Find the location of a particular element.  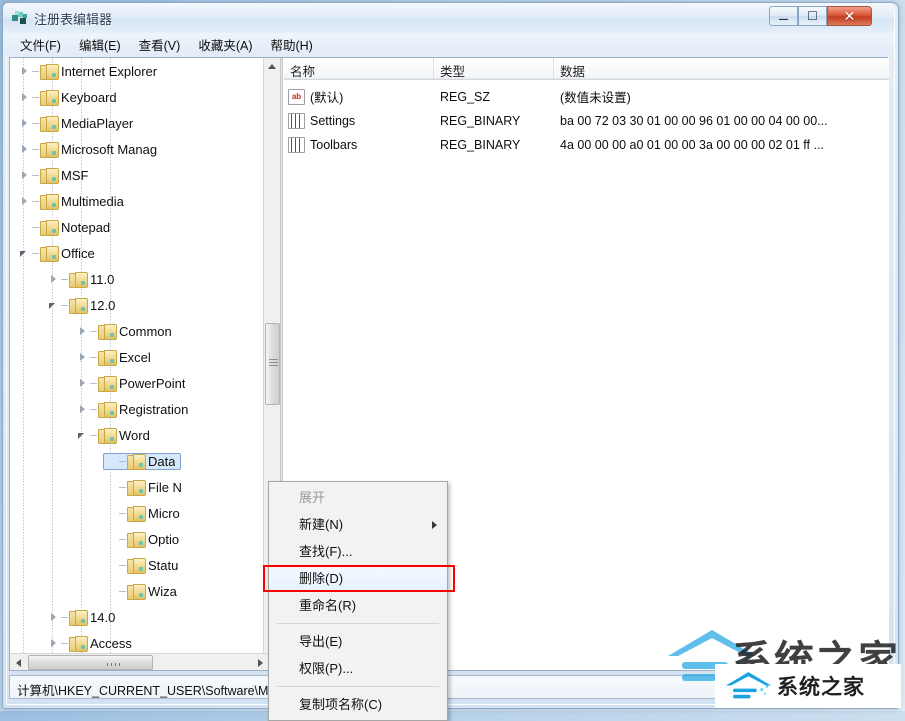

menu-file: 文件(F) is located at coordinates (40, 44).